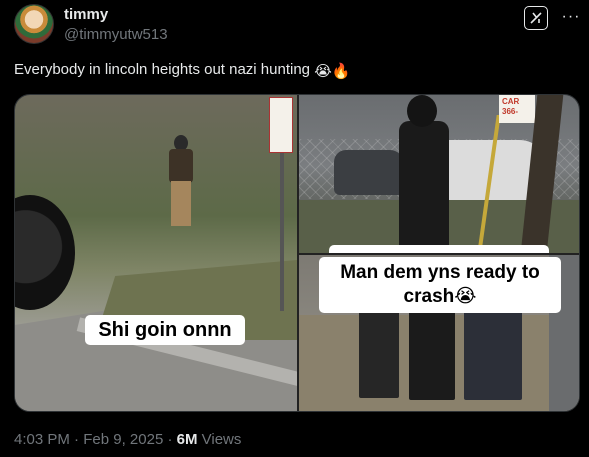 Image resolution: width=589 pixels, height=457 pixels. Describe the element at coordinates (296, 26) in the screenshot. I see `tweet-header: timmy @timmyutw513 ···` at that location.